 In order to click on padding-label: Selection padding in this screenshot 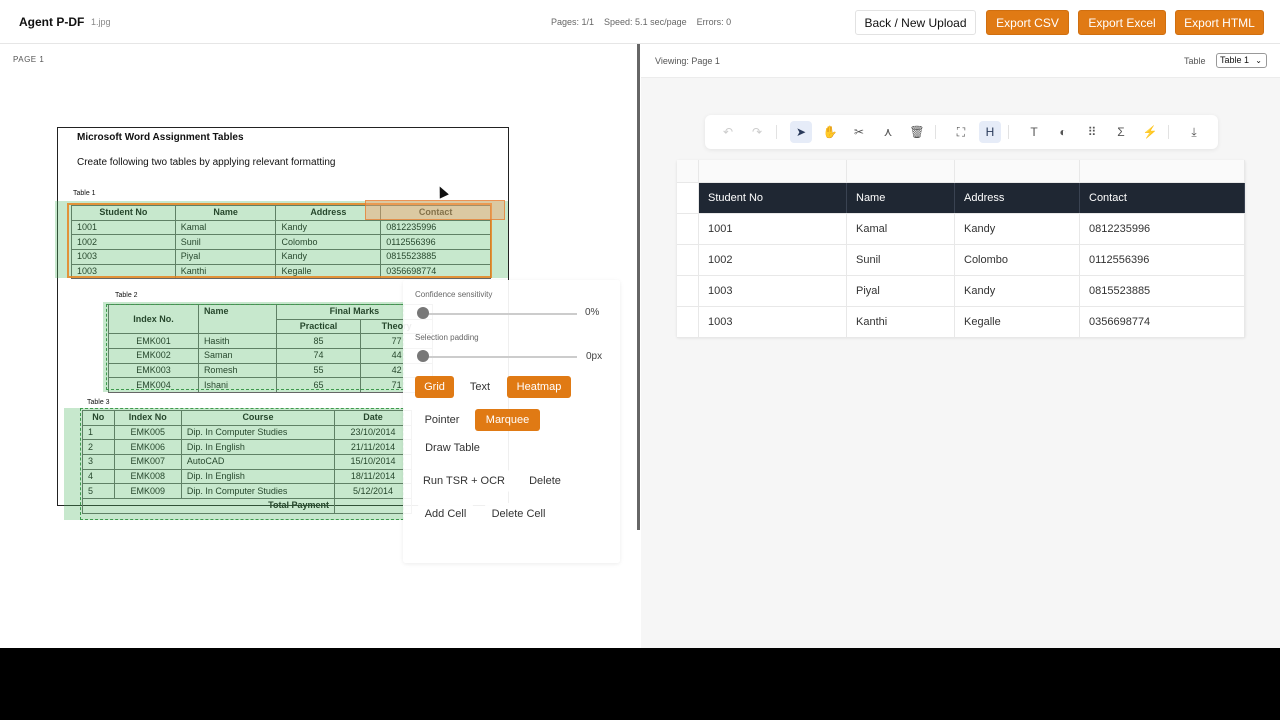, I will do `click(447, 337)`.